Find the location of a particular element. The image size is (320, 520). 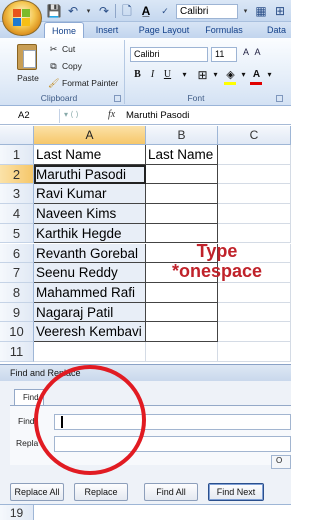

tab-insert: Insert is located at coordinates (107, 30).